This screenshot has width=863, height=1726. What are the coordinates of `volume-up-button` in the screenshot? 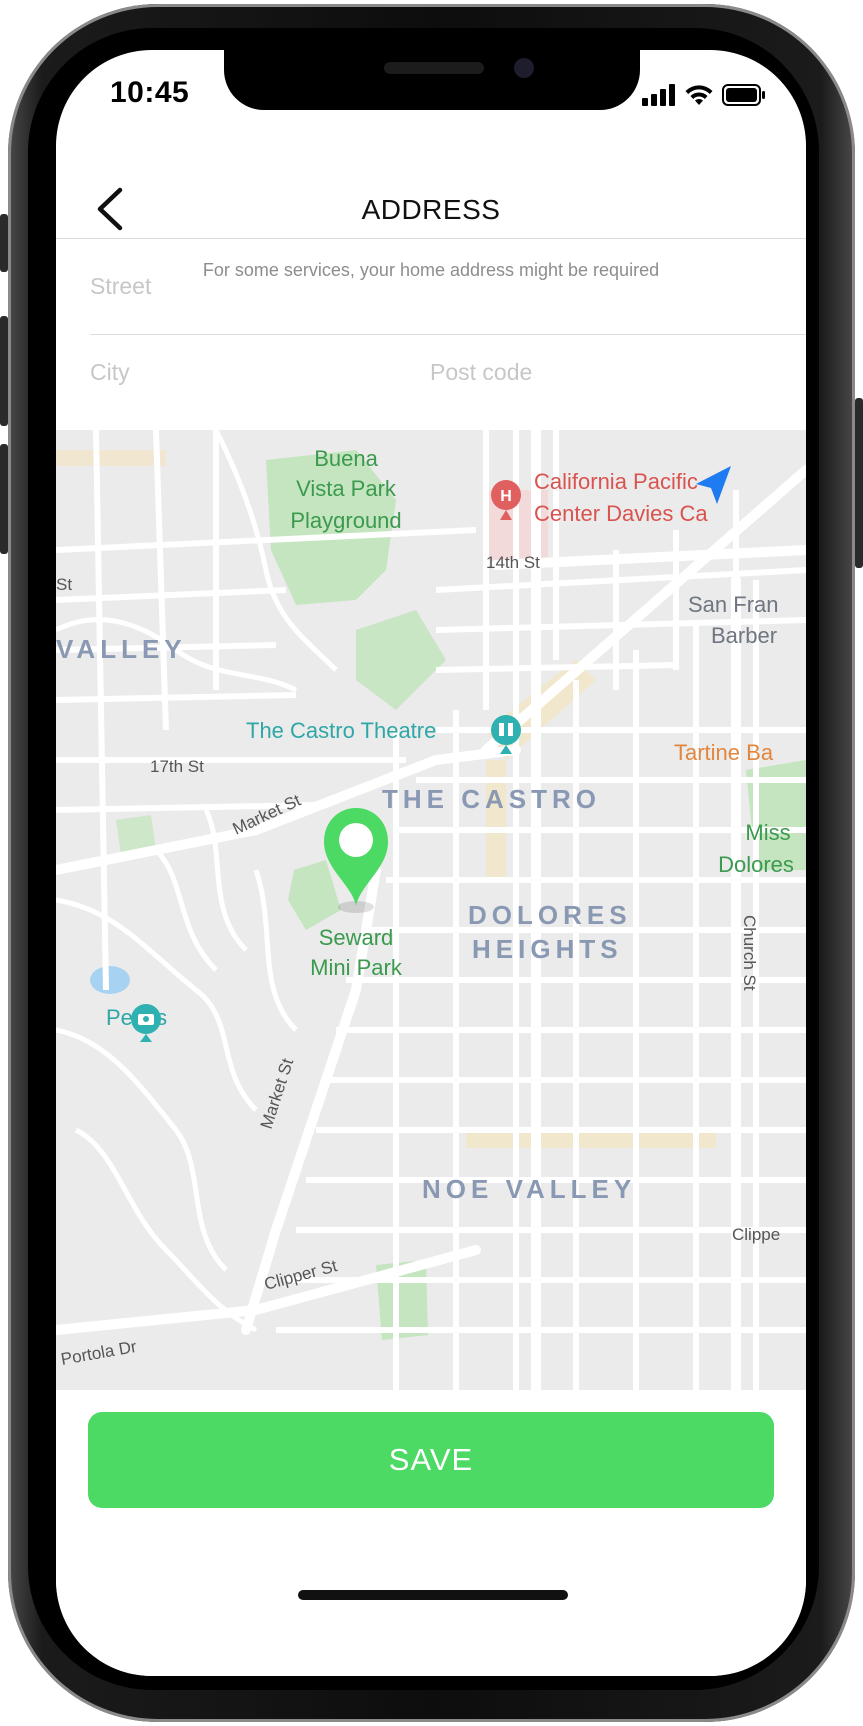 It's located at (4, 371).